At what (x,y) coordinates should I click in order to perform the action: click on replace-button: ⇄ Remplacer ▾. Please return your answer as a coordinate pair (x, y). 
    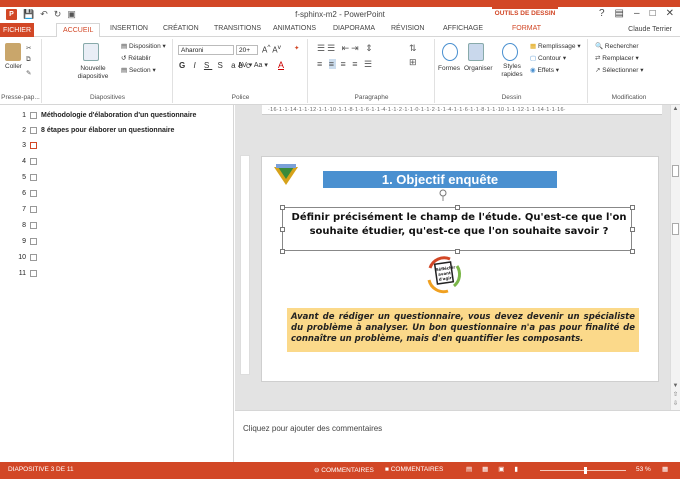
    Looking at the image, I should click on (617, 58).